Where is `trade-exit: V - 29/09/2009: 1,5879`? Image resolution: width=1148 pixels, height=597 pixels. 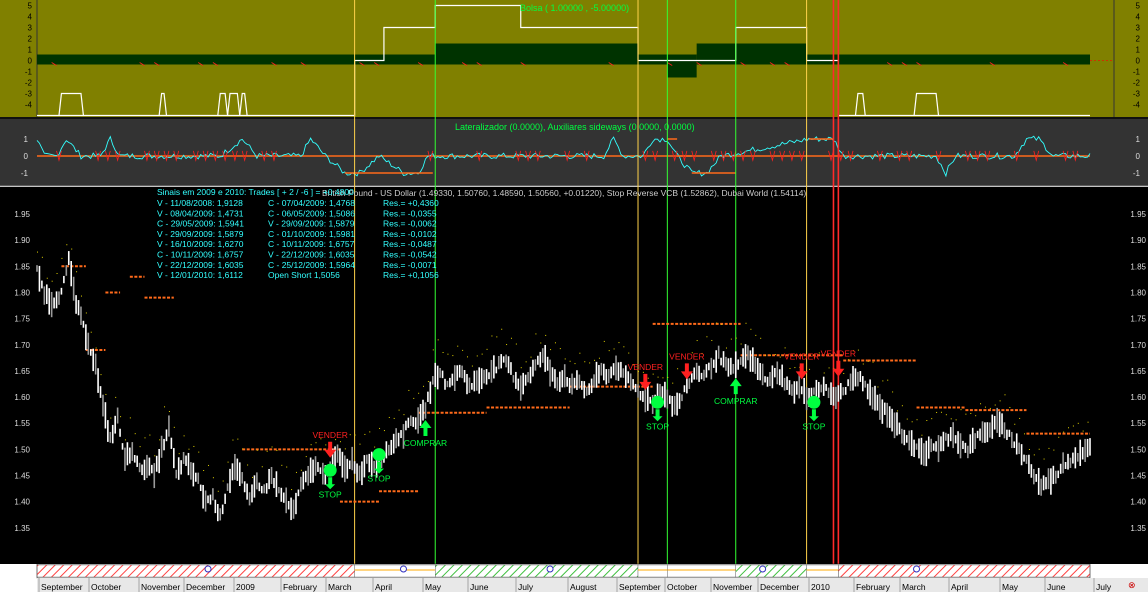 trade-exit: V - 29/09/2009: 1,5879 is located at coordinates (311, 224).